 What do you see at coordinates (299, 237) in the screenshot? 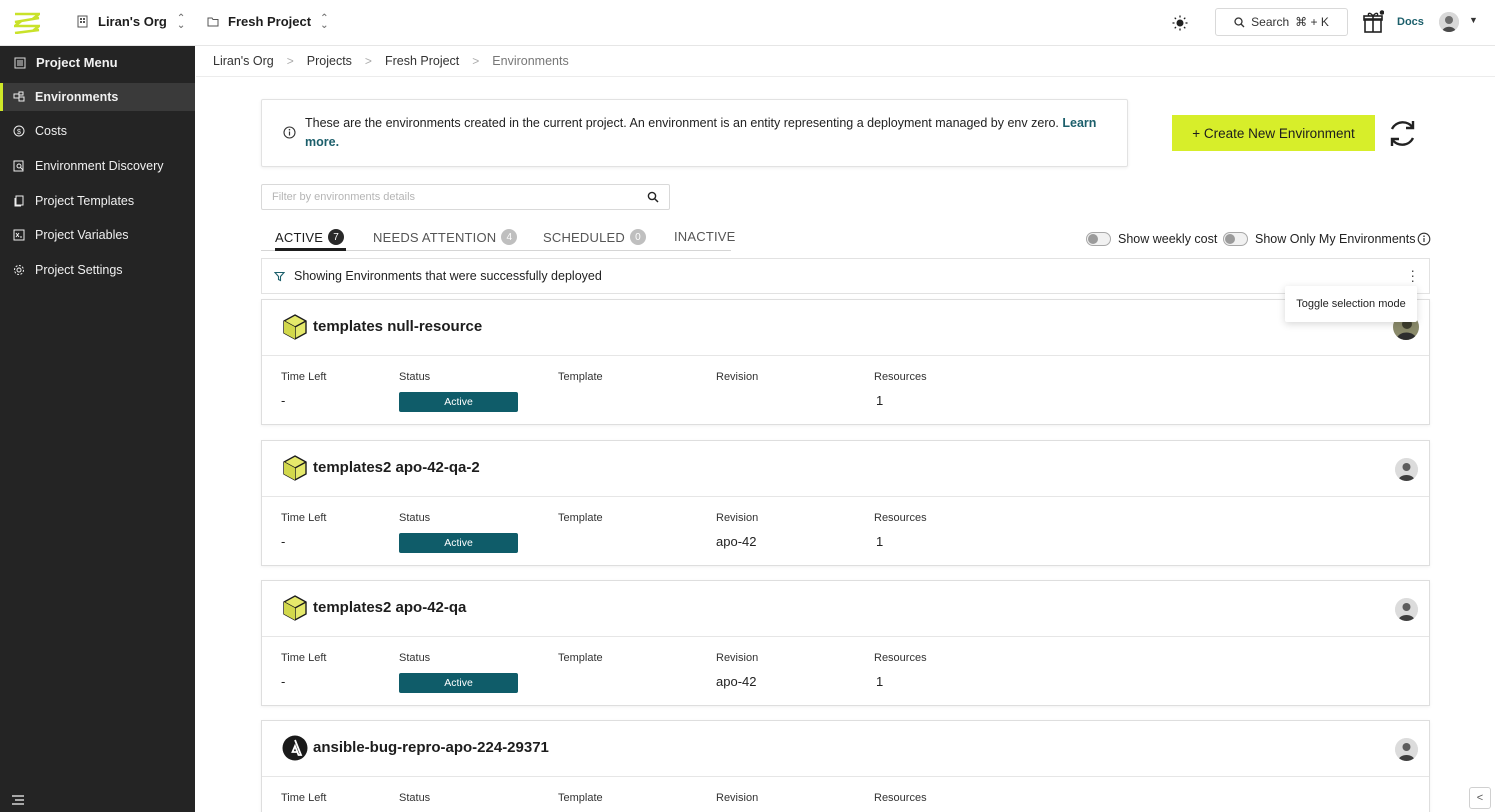
I see `tab-label: ACTIVE` at bounding box center [299, 237].